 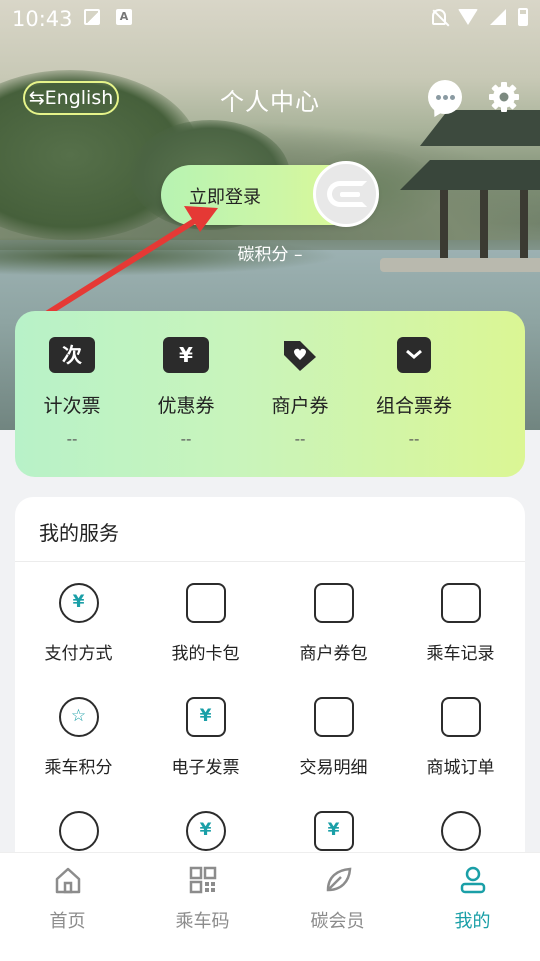 I want to click on nav-label: 首页, so click(x=67, y=921).